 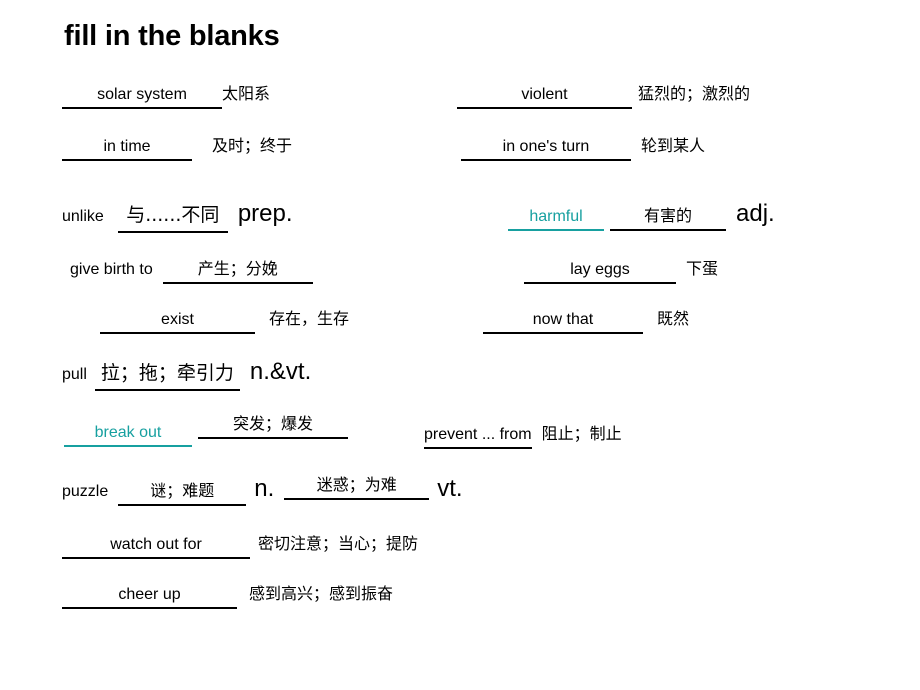 I want to click on entry-harmful: harmful 有害的 adj., so click(x=641, y=215).